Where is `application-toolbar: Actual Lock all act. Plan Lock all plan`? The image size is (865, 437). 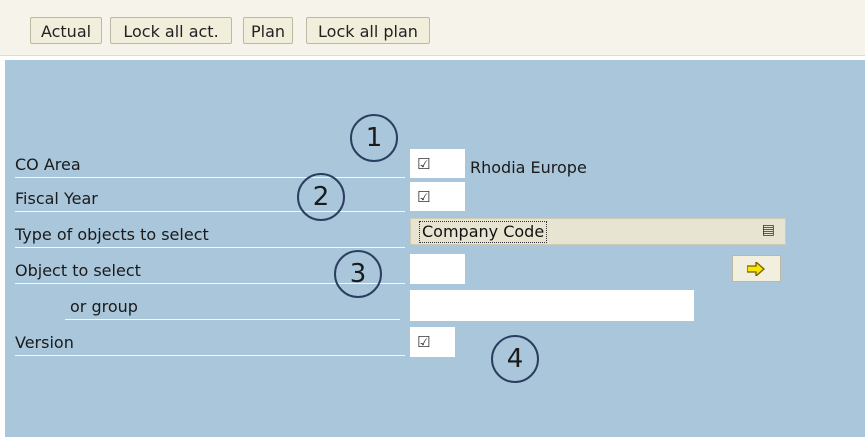 application-toolbar: Actual Lock all act. Plan Lock all plan is located at coordinates (432, 28).